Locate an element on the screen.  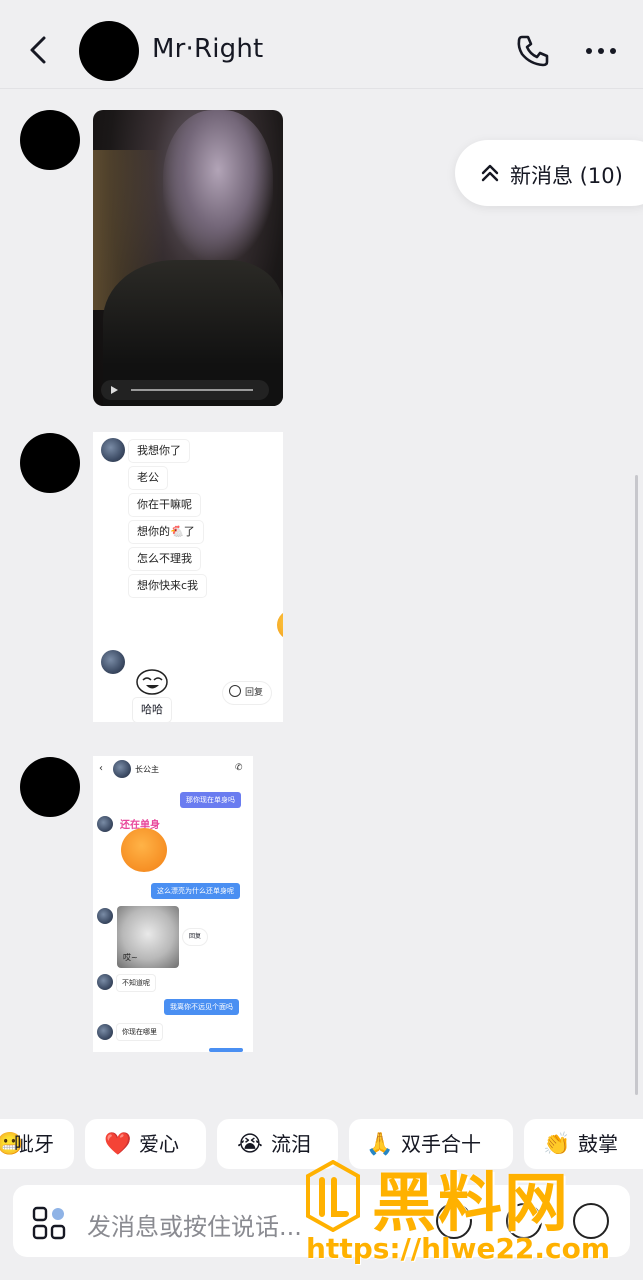
quick-reaction-chip: 😬呲牙 is located at coordinates (37, 1144).